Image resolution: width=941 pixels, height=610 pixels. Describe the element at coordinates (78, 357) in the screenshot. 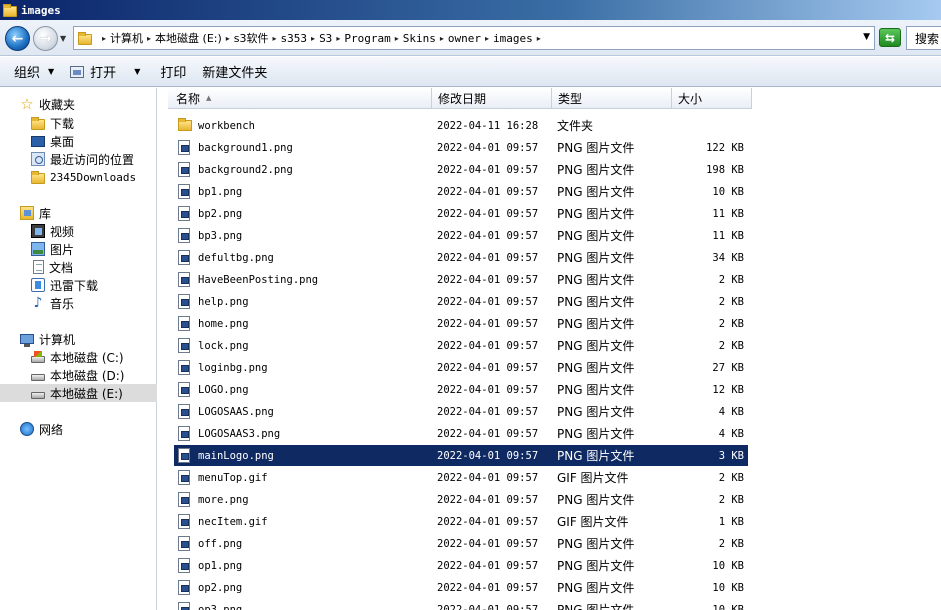

I see `sidebar-item-drive-c: 本地磁盘 (C:)` at that location.